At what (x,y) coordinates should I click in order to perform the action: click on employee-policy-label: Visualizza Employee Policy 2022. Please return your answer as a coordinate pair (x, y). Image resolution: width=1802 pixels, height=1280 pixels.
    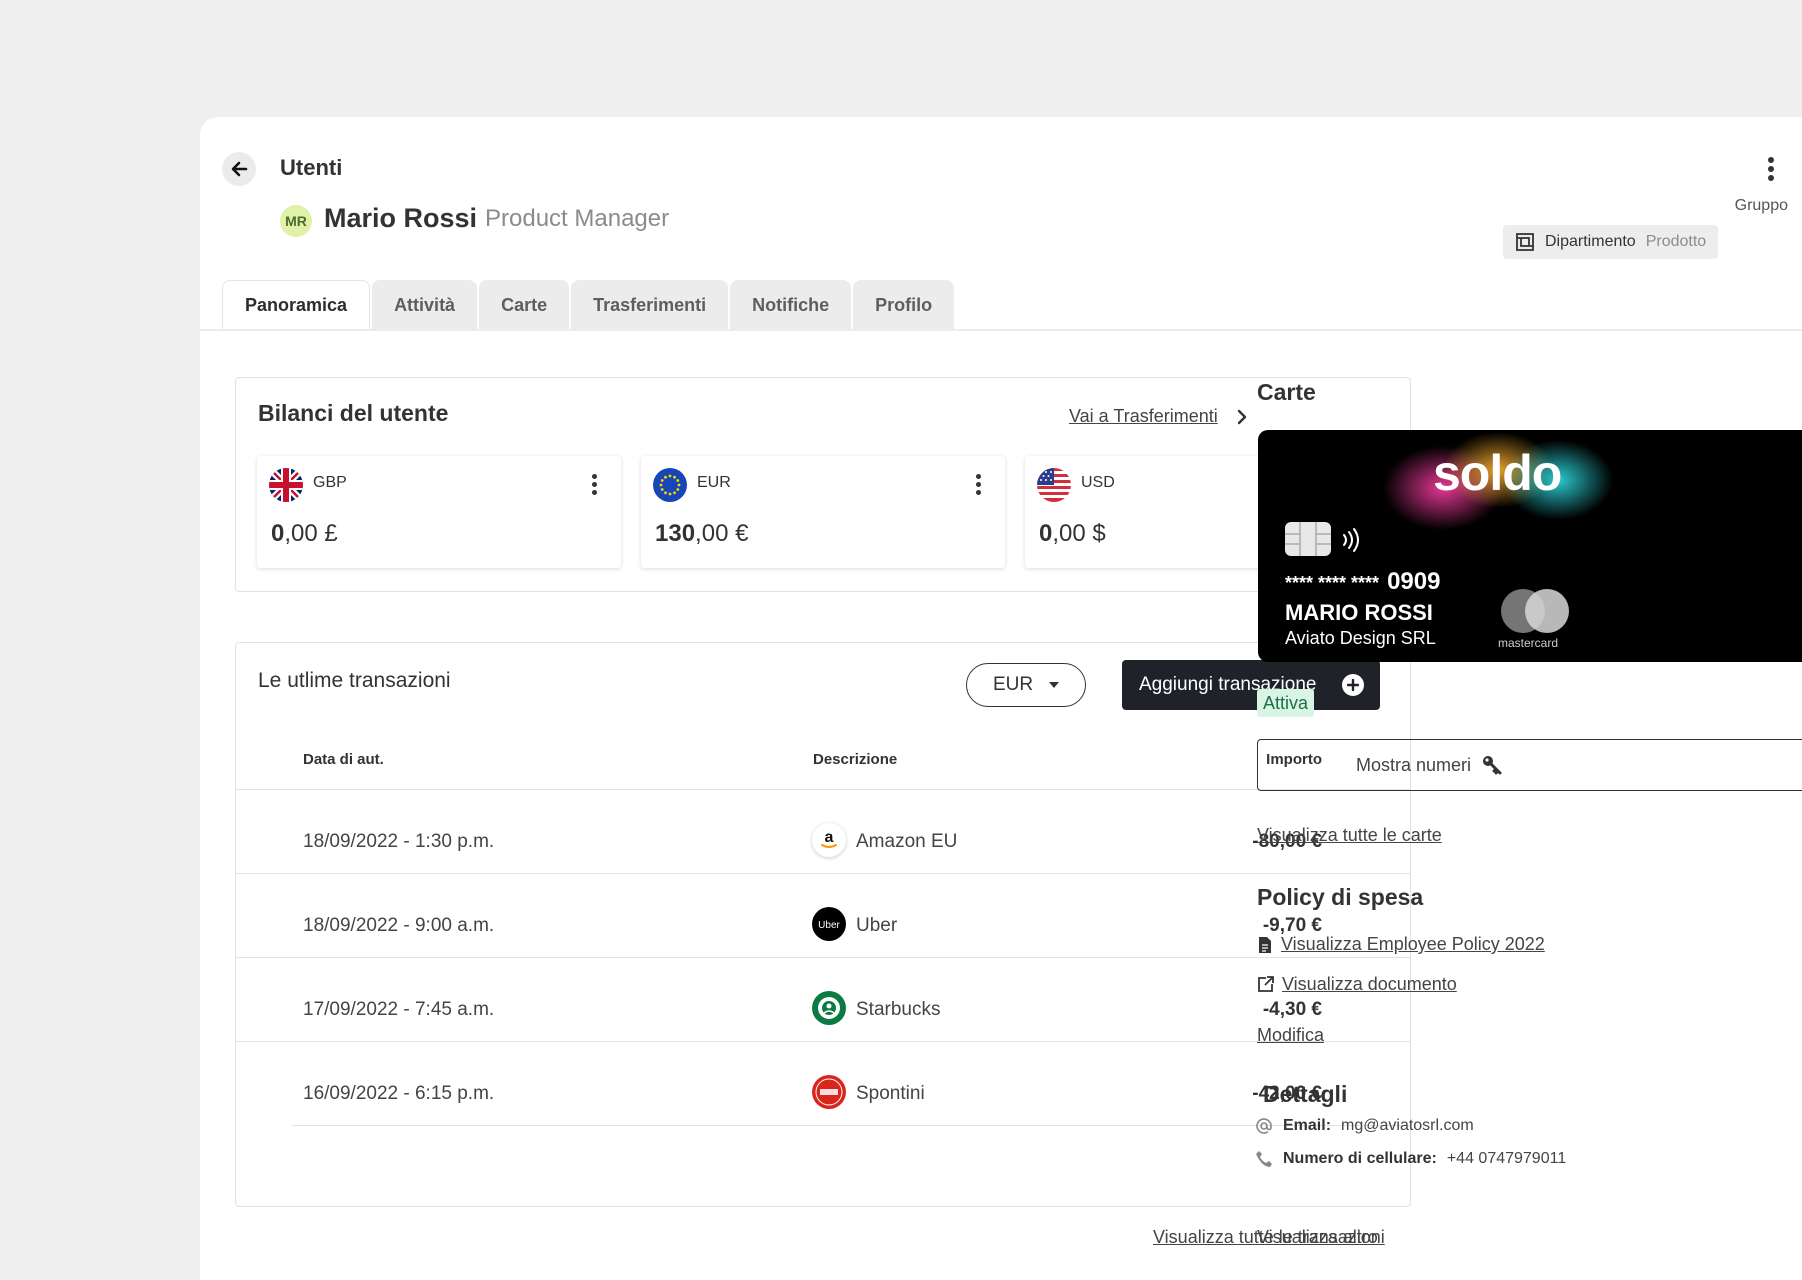
    Looking at the image, I should click on (1413, 944).